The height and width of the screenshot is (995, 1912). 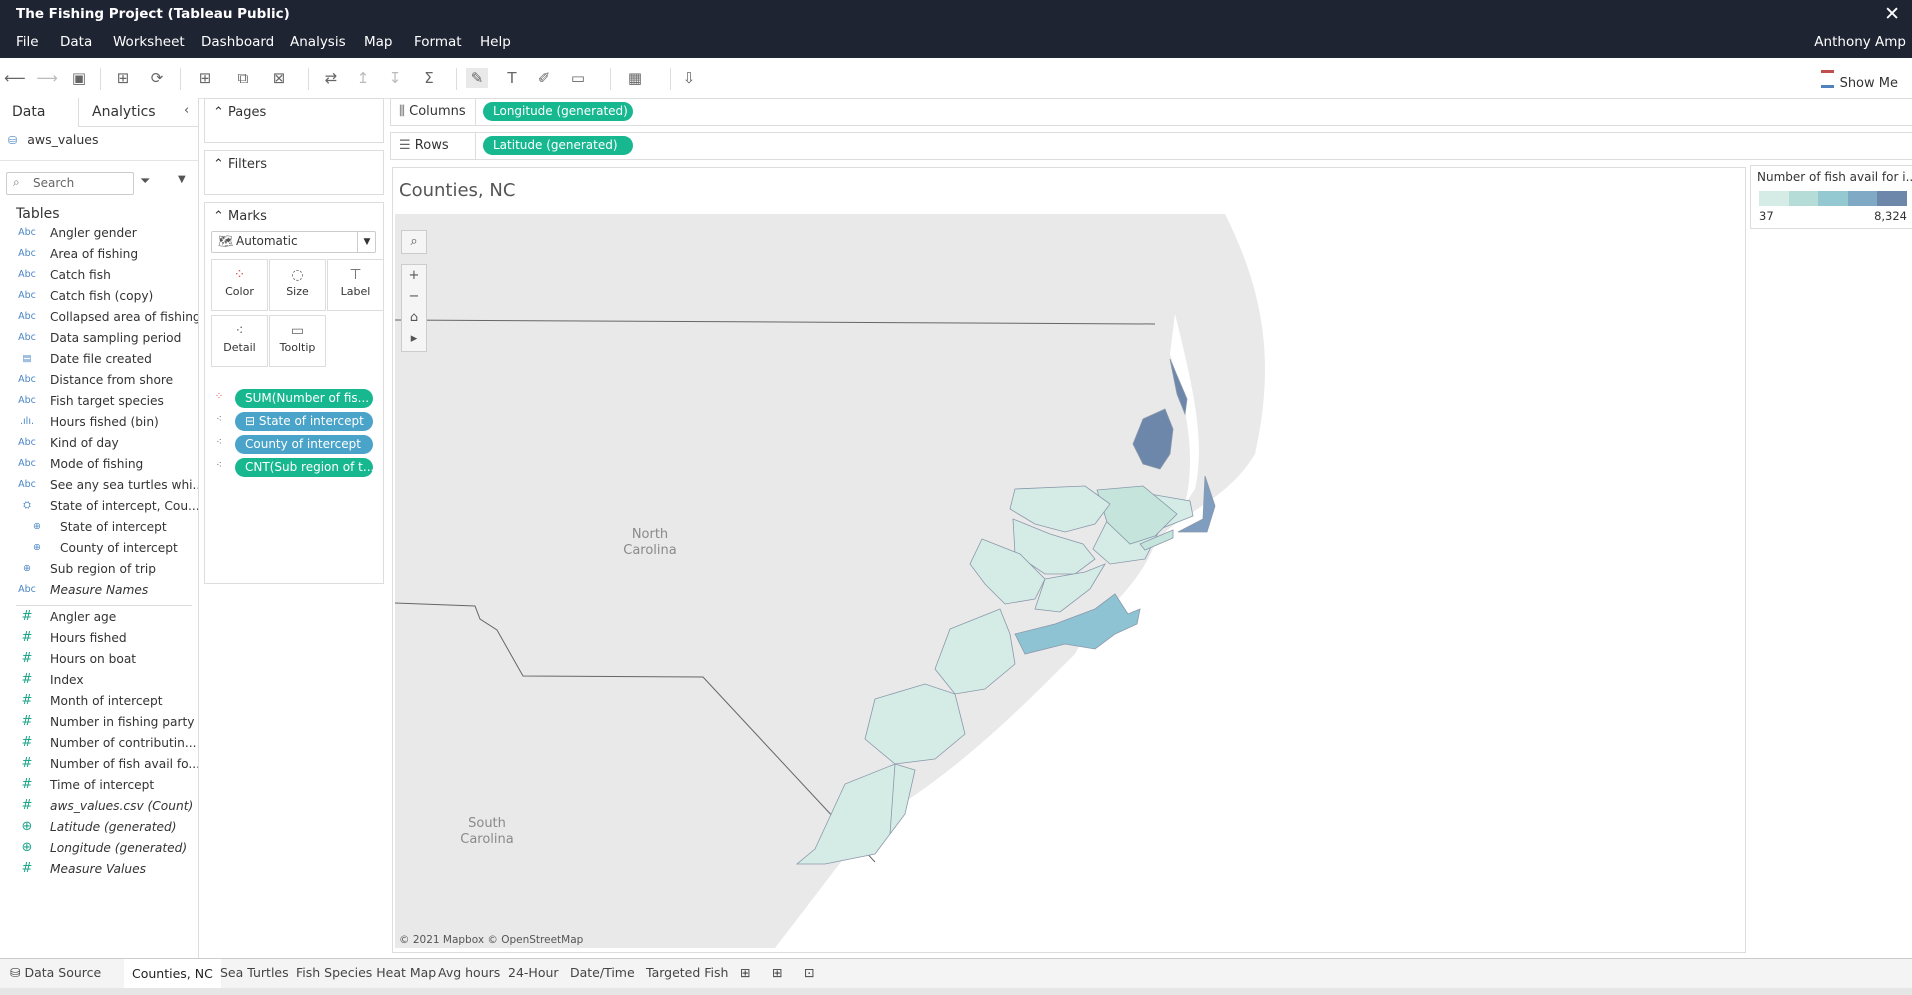 What do you see at coordinates (294, 172) in the screenshot?
I see `filters-card: ⌃ Filters` at bounding box center [294, 172].